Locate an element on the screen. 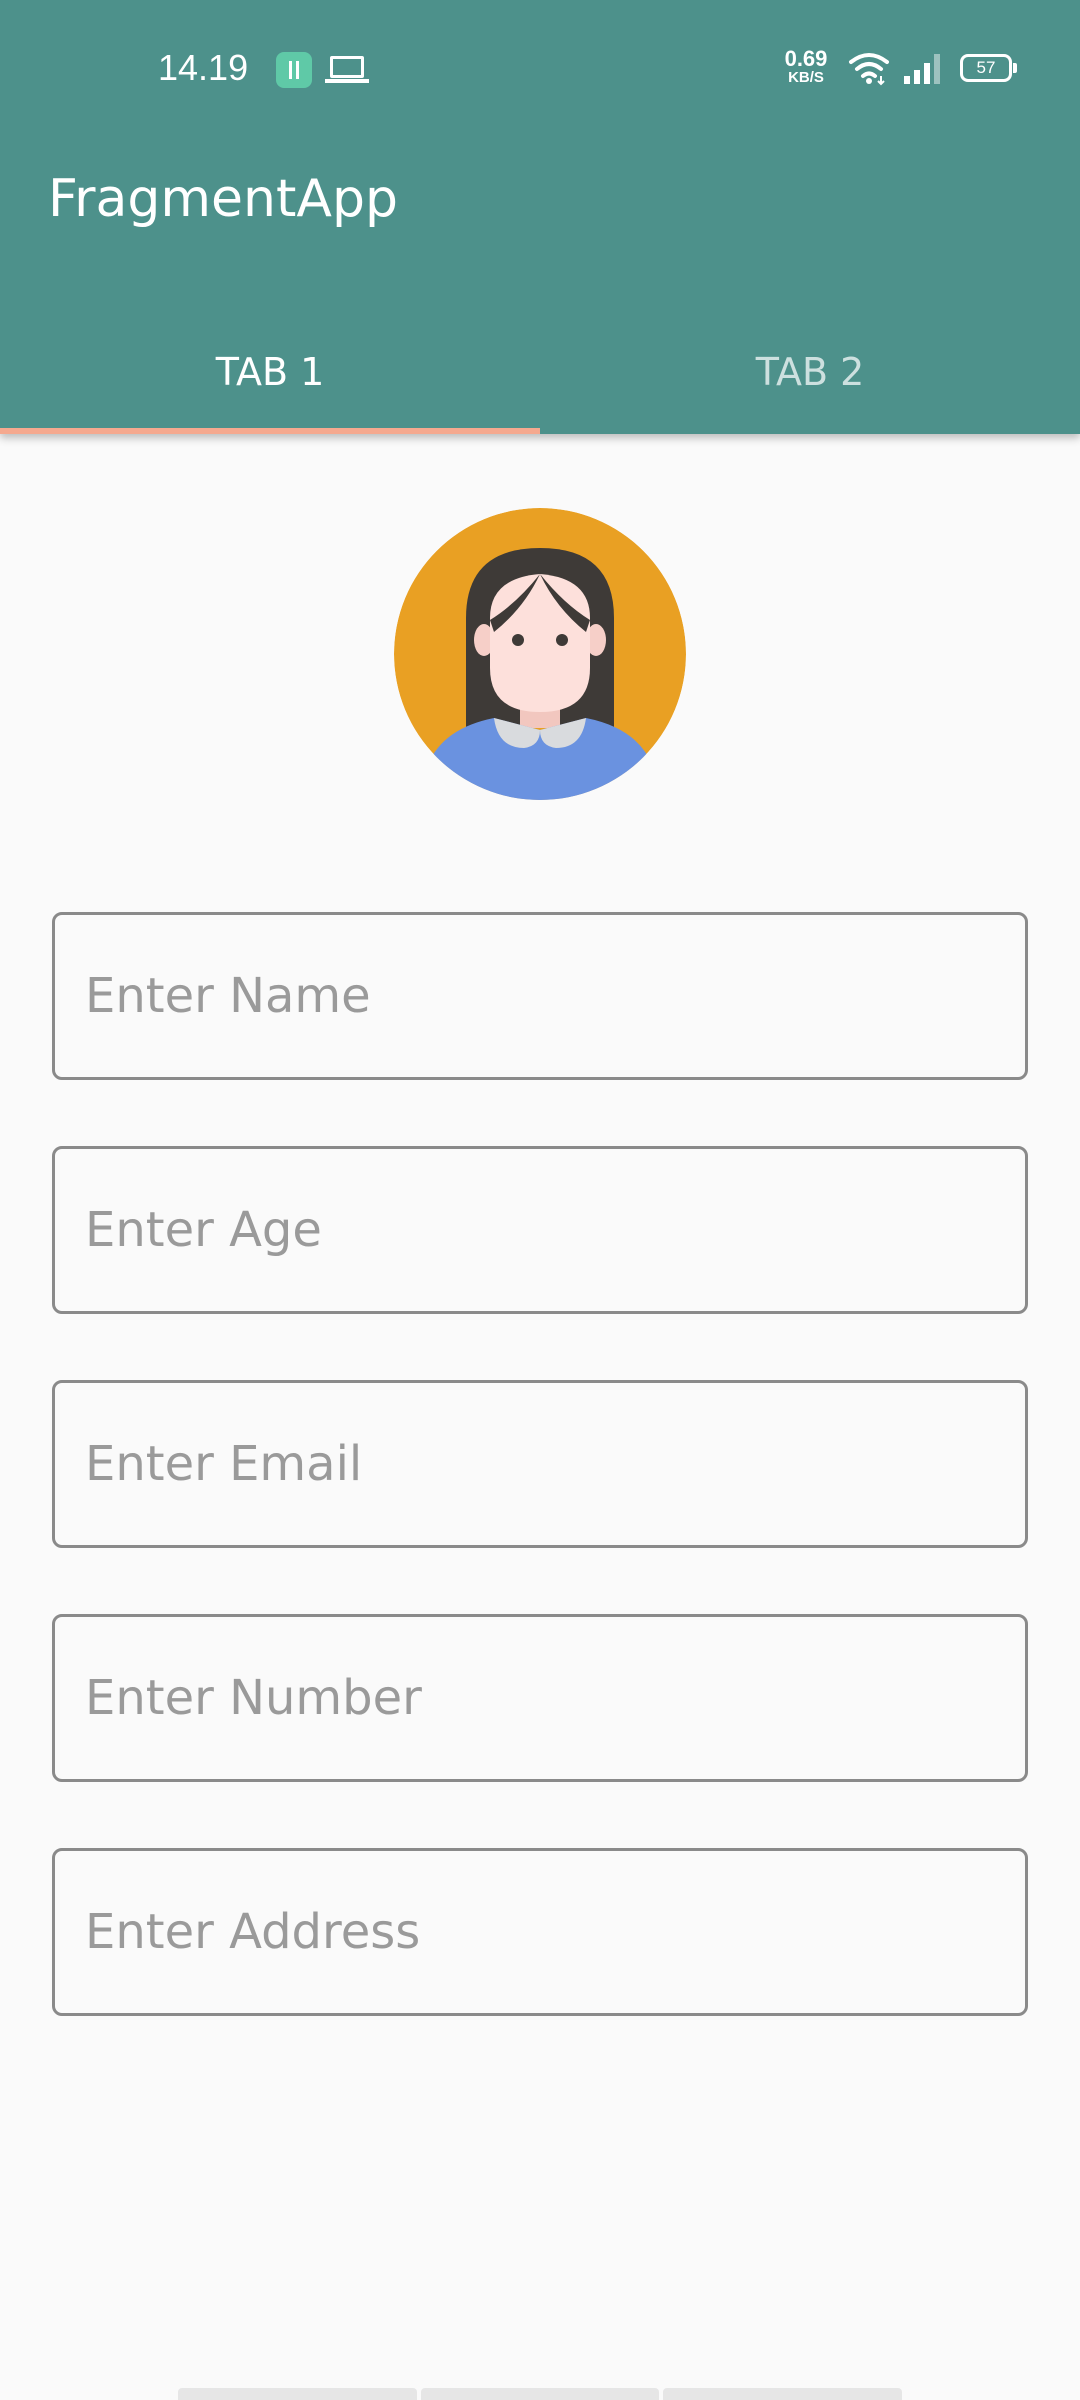 This screenshot has height=2400, width=1080. battery-icon: 57 is located at coordinates (988, 68).